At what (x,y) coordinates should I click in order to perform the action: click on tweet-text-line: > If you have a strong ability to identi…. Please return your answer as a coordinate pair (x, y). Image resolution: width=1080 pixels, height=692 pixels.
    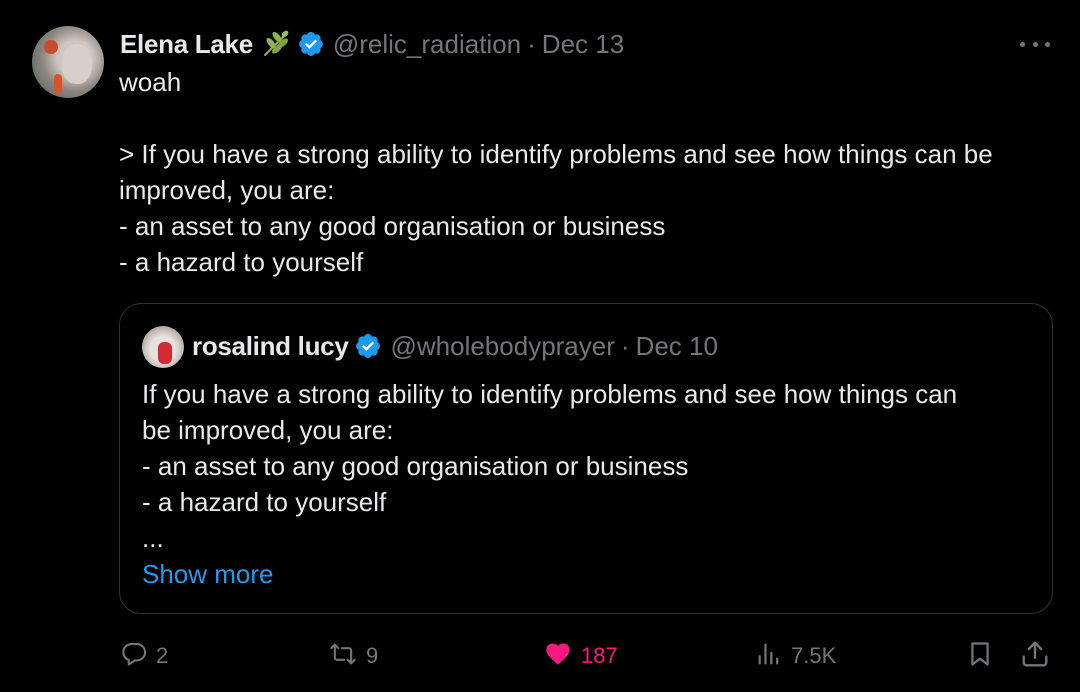
    Looking at the image, I should click on (556, 154).